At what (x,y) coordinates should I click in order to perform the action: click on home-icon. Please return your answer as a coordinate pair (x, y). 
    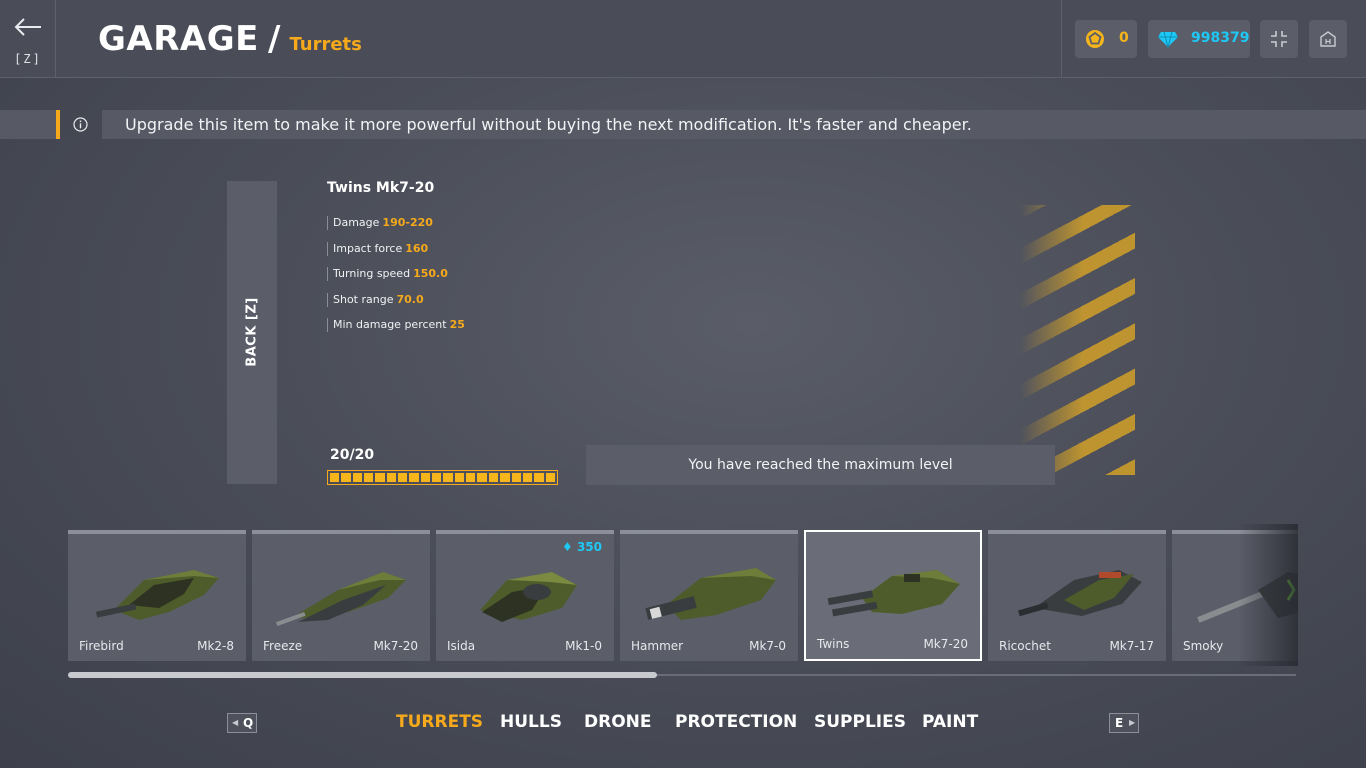
    Looking at the image, I should click on (1328, 39).